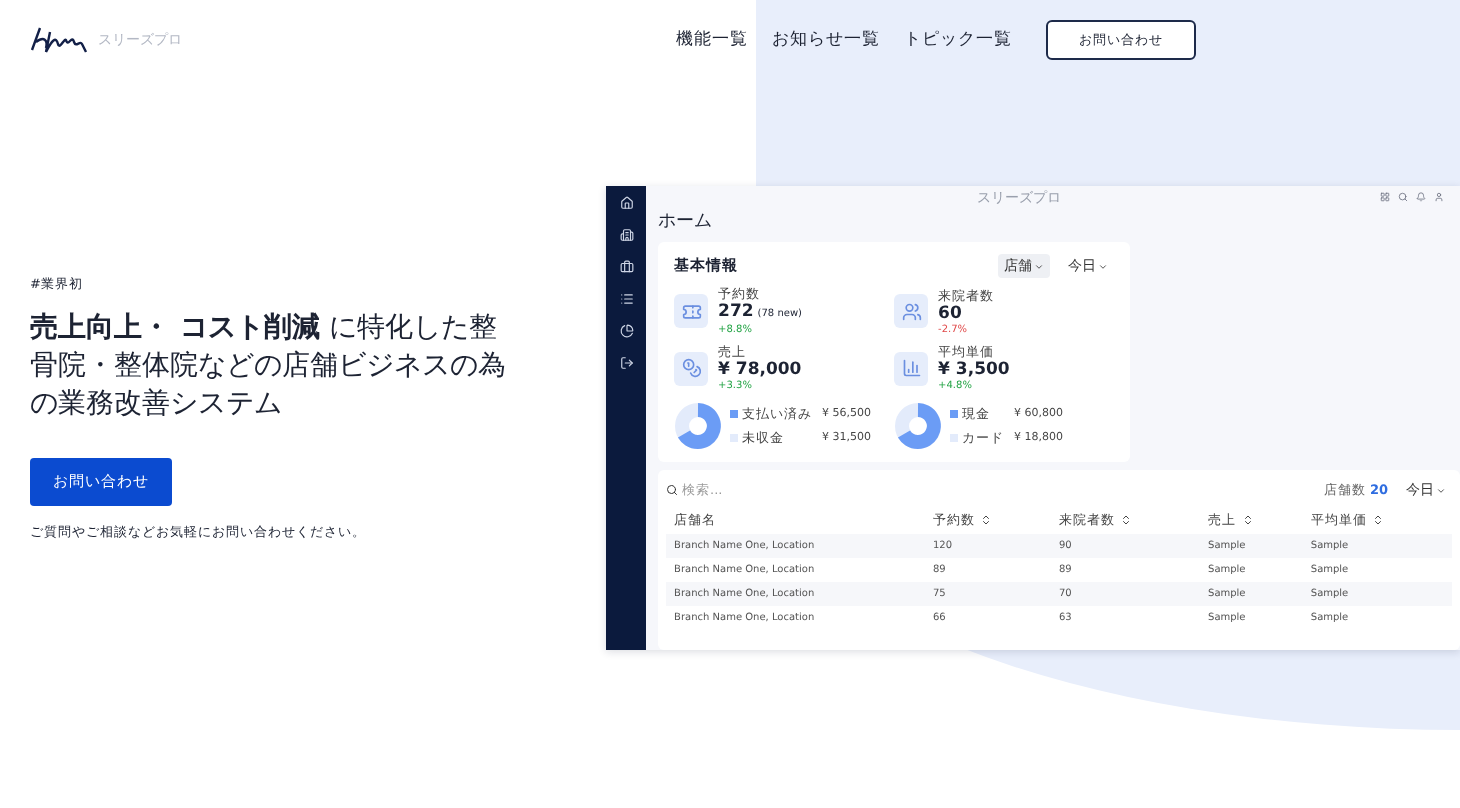 The image size is (1460, 808). Describe the element at coordinates (626, 299) in the screenshot. I see `list-icon` at that location.